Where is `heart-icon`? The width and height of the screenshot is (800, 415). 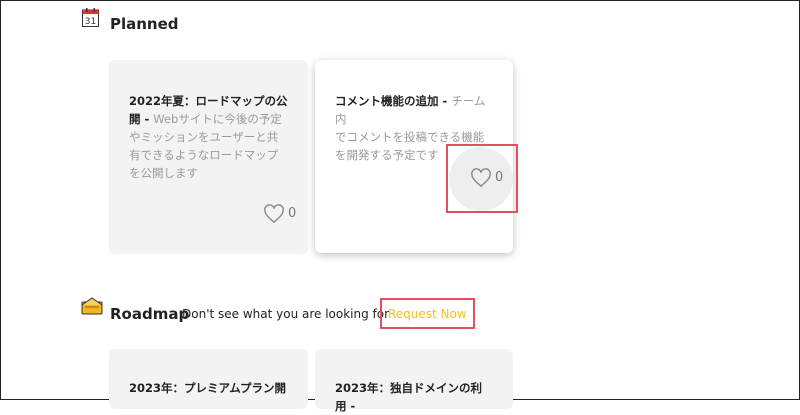
heart-icon is located at coordinates (274, 214).